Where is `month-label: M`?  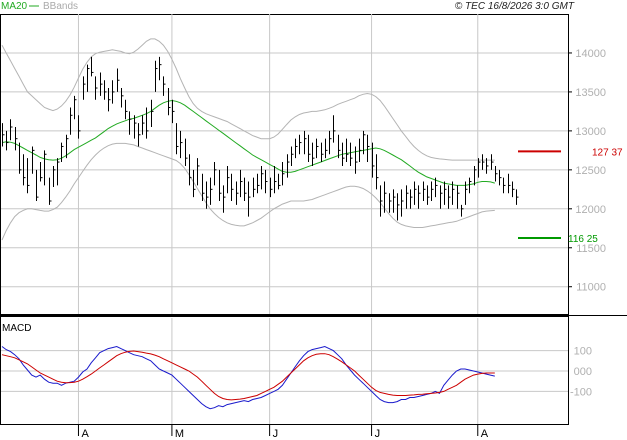 month-label: M is located at coordinates (179, 434).